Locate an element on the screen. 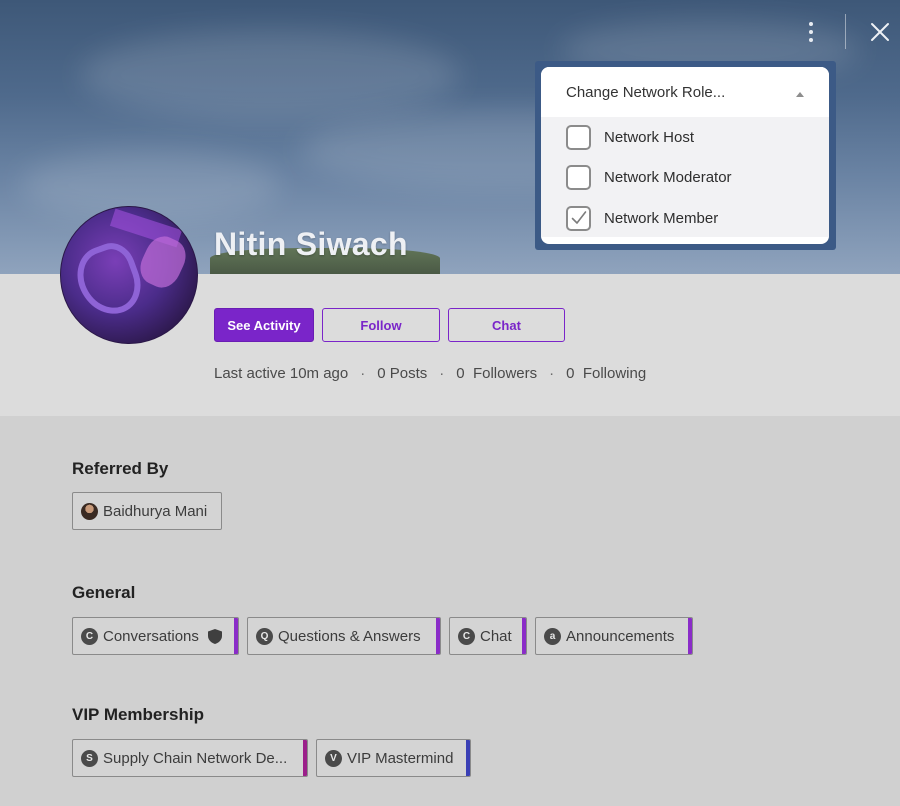 Image resolution: width=900 pixels, height=806 pixels. caret-up-icon is located at coordinates (800, 94).